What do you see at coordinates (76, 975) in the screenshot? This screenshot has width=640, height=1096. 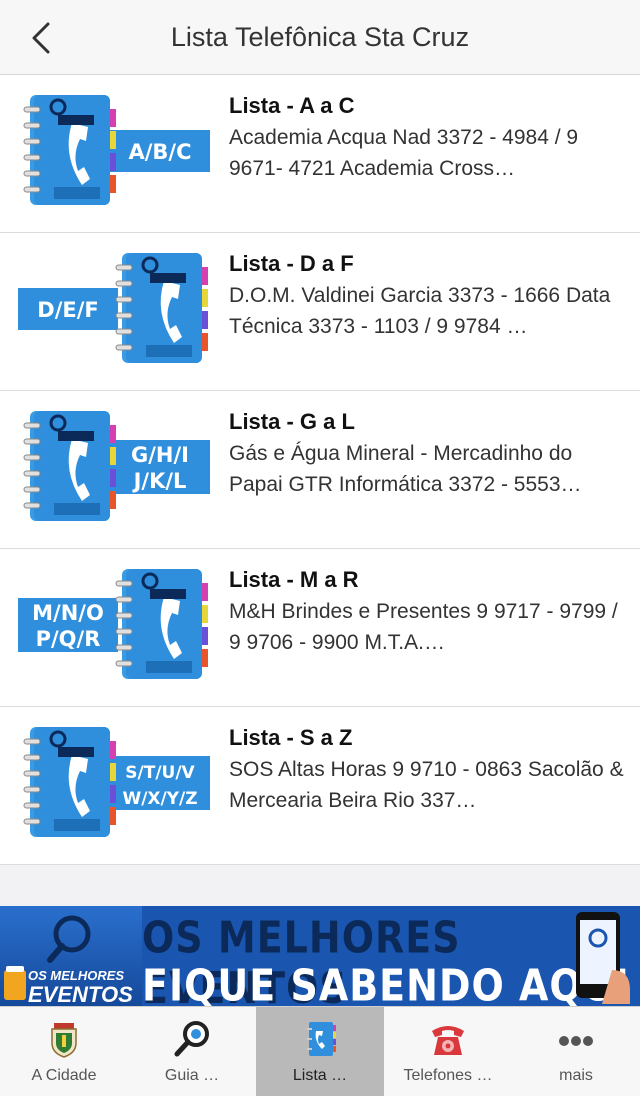 I see `banner-subtitle-small: OS MELHORES` at bounding box center [76, 975].